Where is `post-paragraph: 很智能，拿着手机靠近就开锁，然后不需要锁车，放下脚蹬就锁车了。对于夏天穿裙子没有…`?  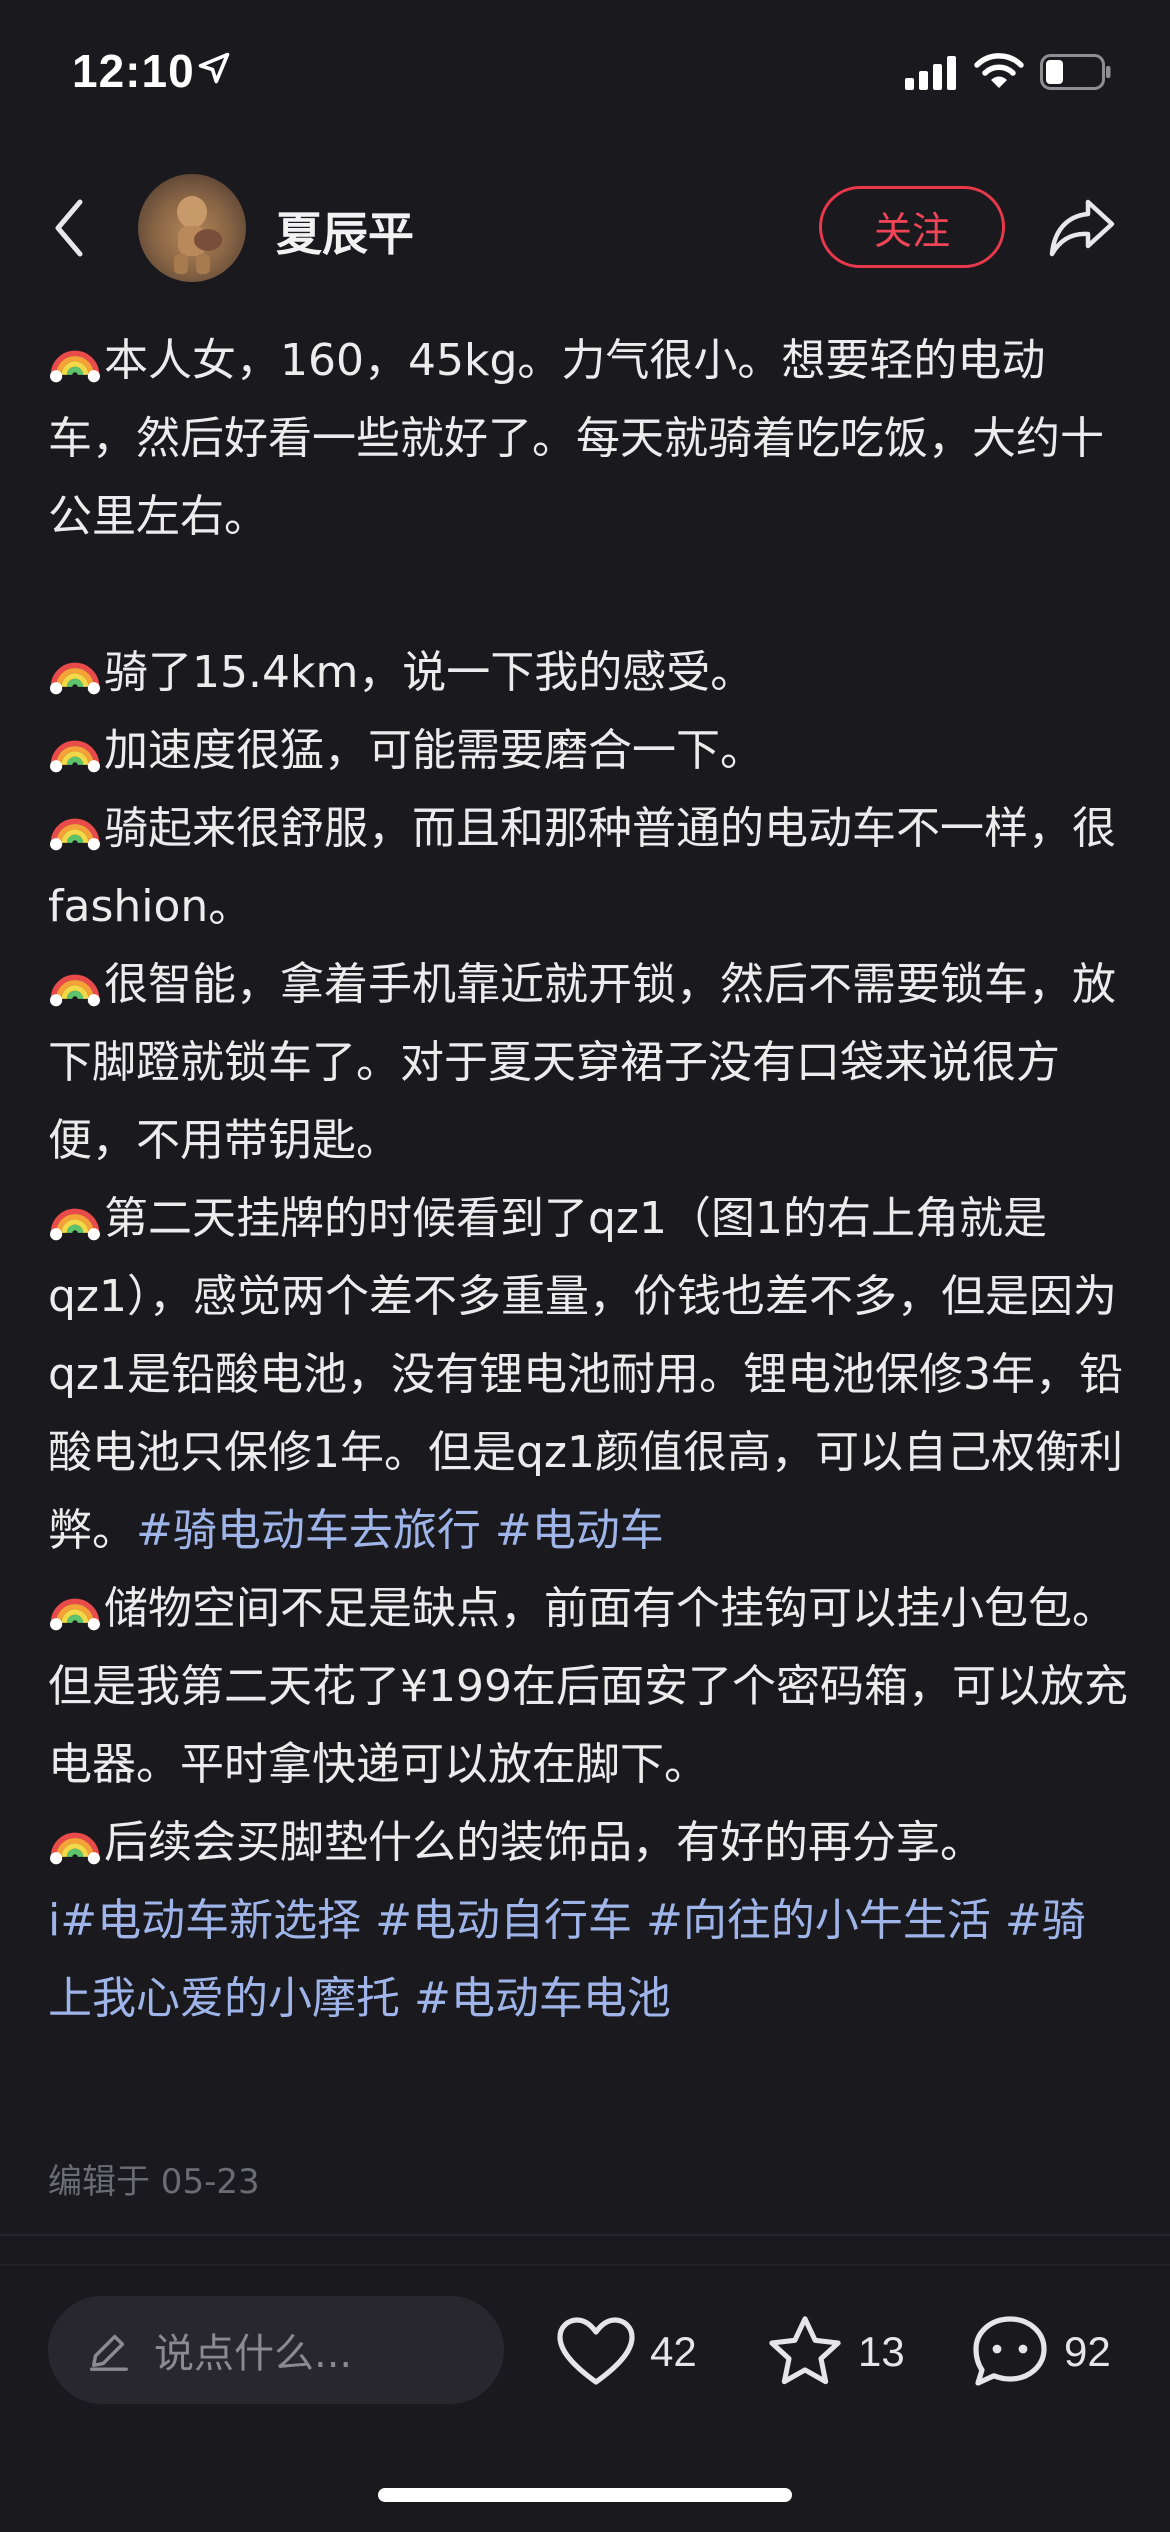 post-paragraph: 很智能，拿着手机靠近就开锁，然后不需要锁车，放下脚蹬就锁车了。对于夏天穿裙子没有… is located at coordinates (588, 1063).